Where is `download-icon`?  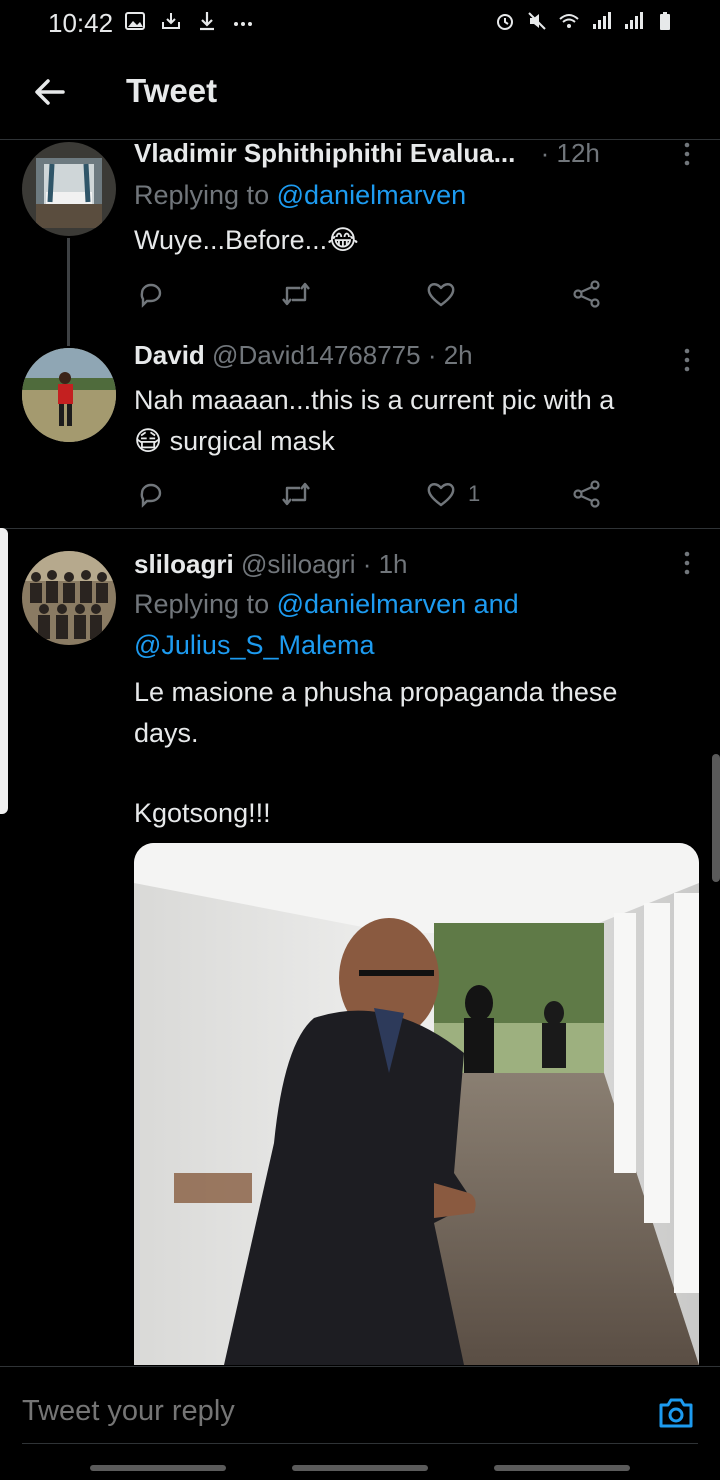
download-icon is located at coordinates (207, 21).